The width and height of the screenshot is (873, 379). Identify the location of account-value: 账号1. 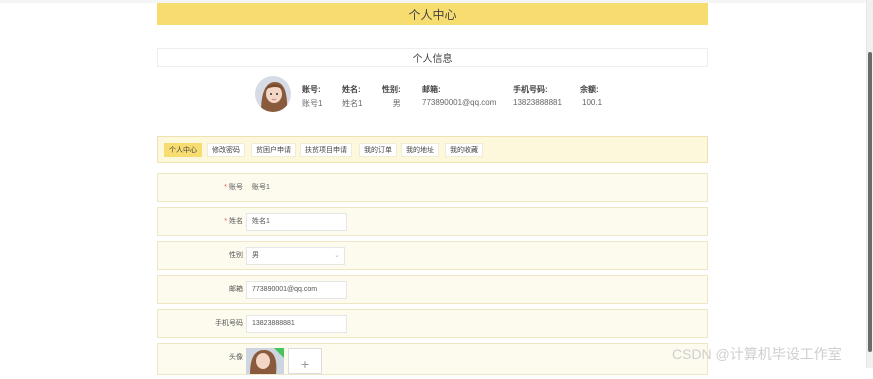
(261, 187).